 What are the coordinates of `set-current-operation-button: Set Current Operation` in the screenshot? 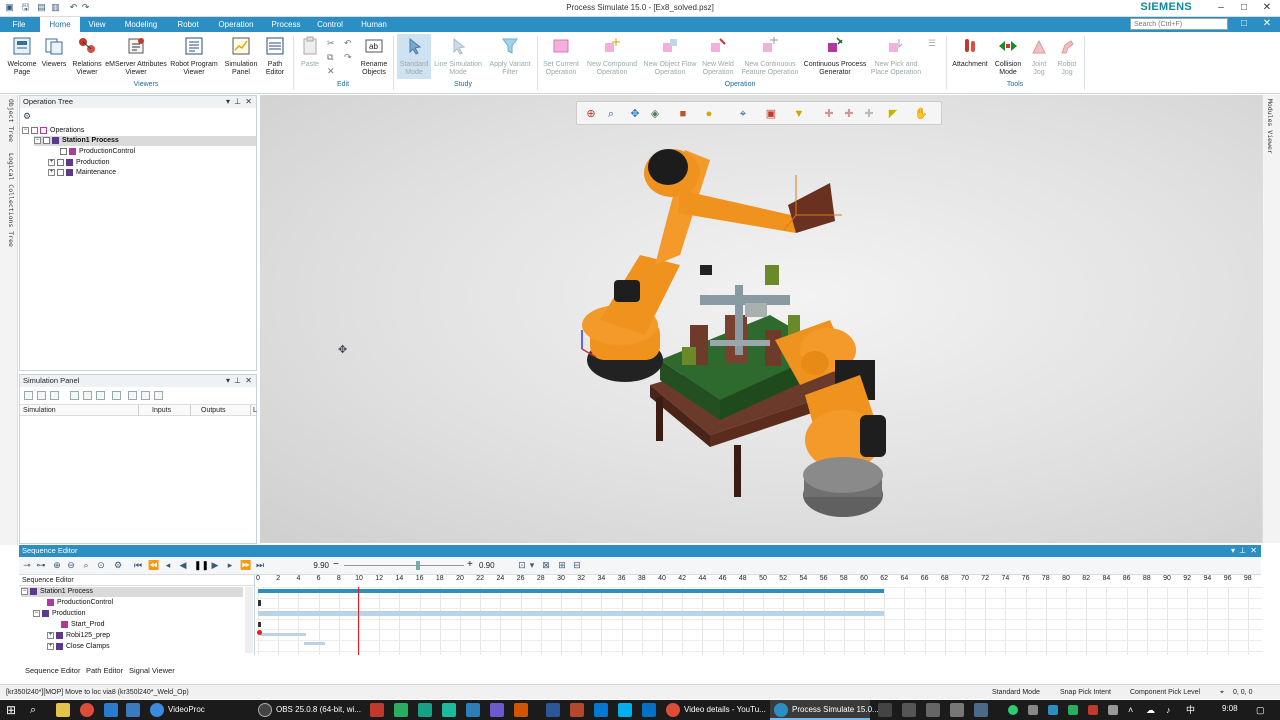 It's located at (561, 55).